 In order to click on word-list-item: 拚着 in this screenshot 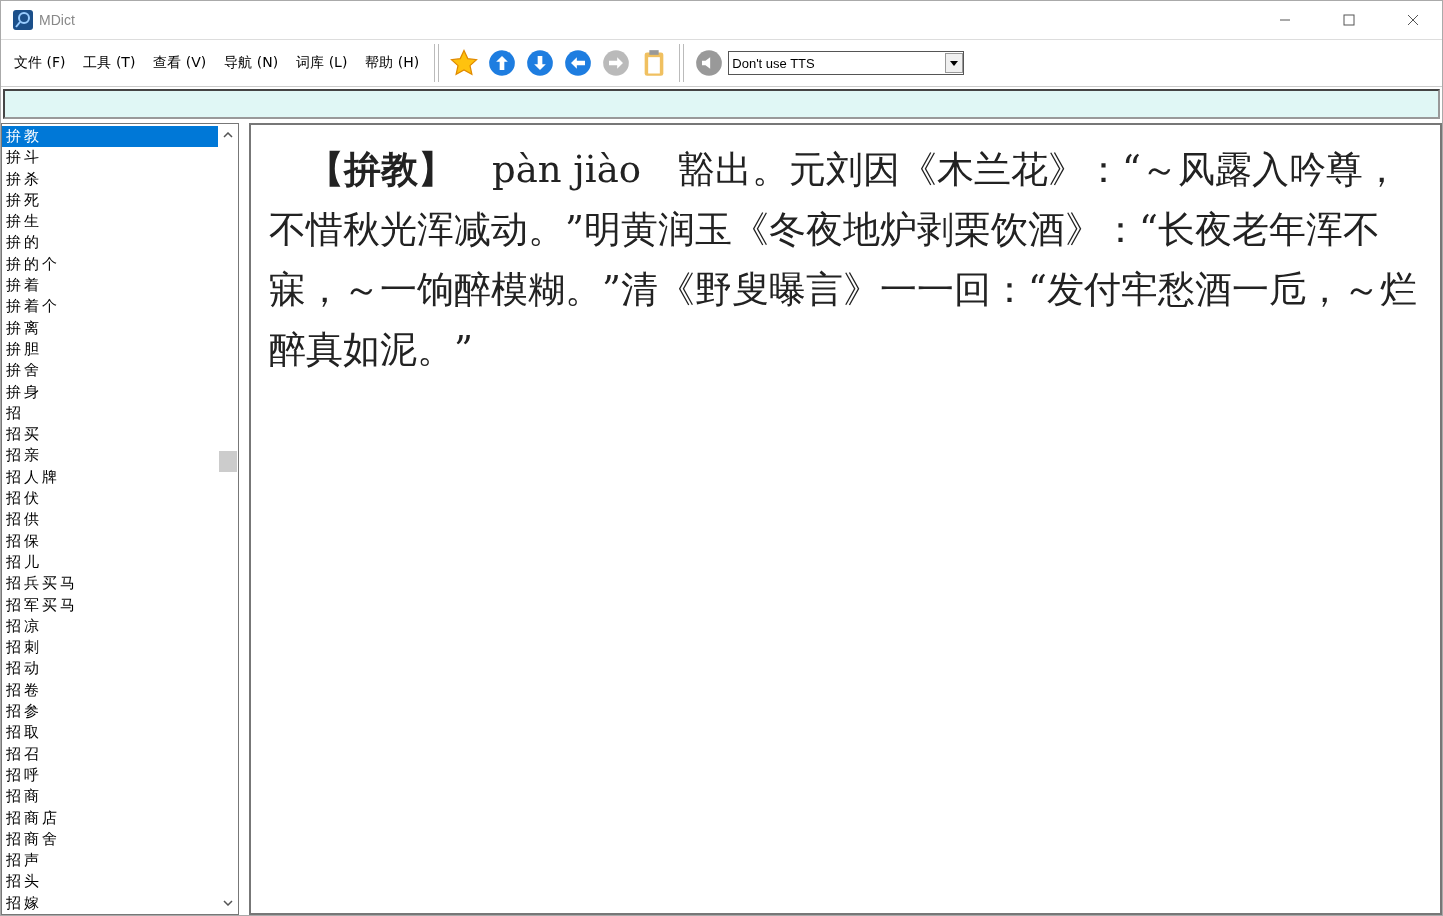, I will do `click(110, 286)`.